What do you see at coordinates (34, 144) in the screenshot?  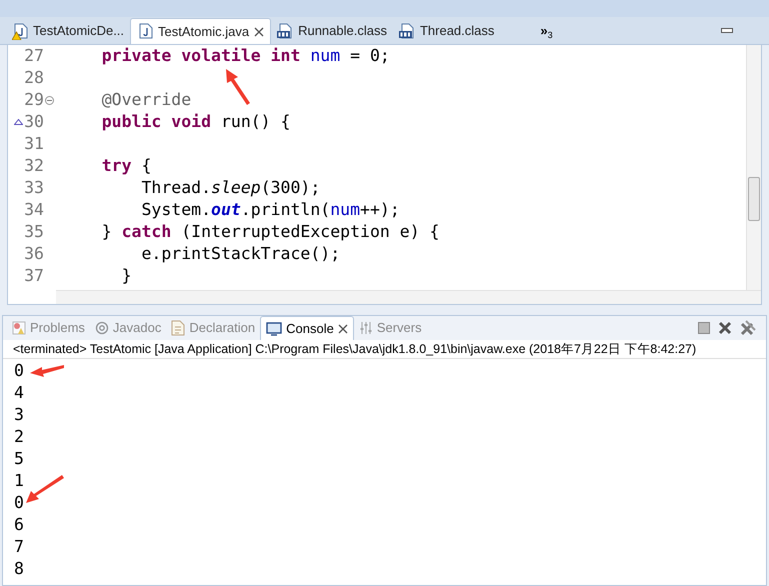 I see `line-number: 31` at bounding box center [34, 144].